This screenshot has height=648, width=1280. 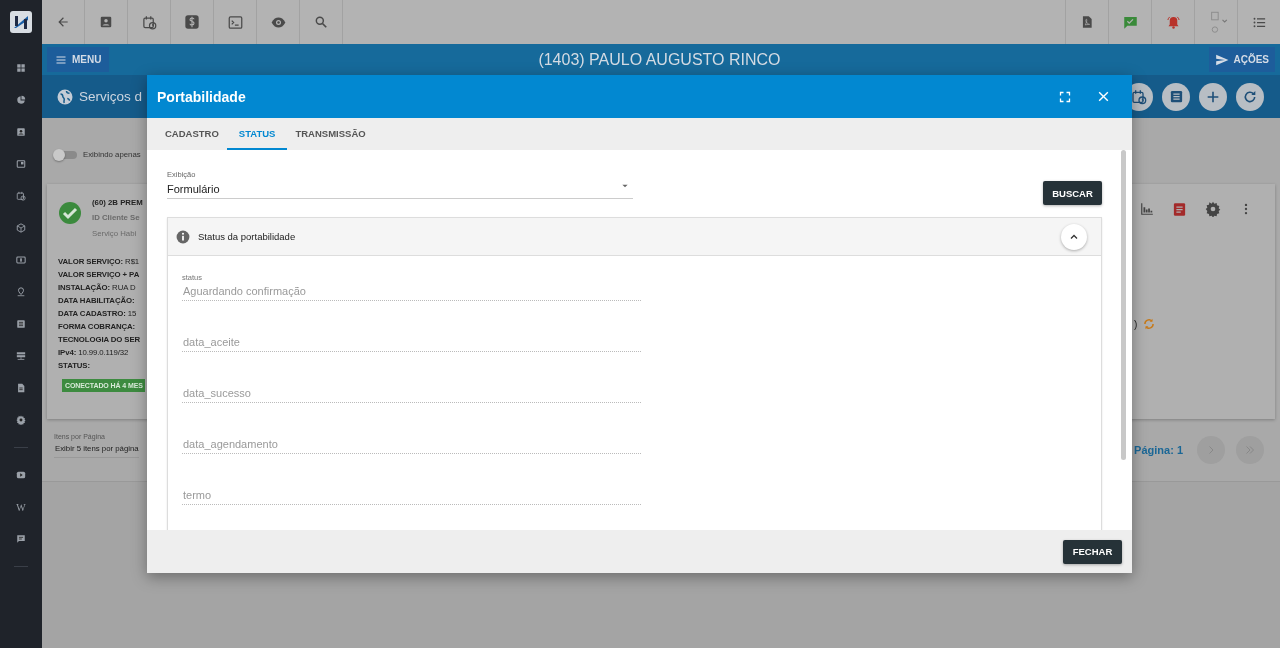 What do you see at coordinates (21, 475) in the screenshot?
I see `video-icon` at bounding box center [21, 475].